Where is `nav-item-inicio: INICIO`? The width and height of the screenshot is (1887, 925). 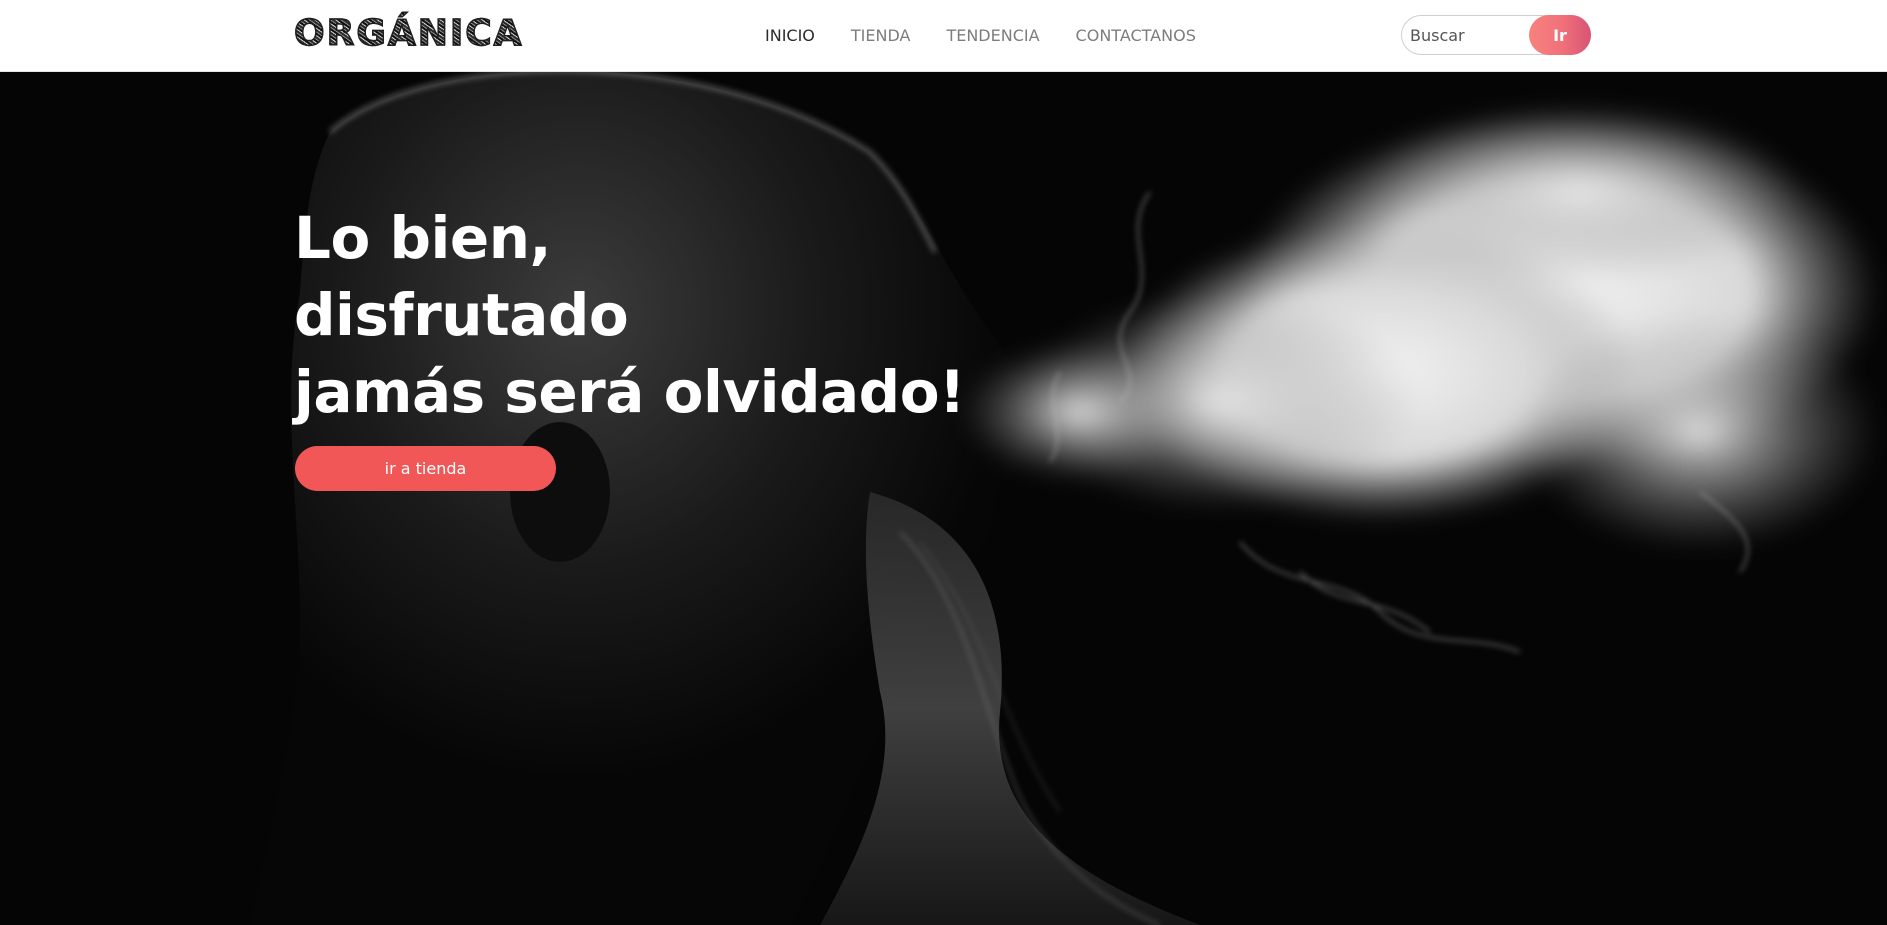 nav-item-inicio: INICIO is located at coordinates (790, 36).